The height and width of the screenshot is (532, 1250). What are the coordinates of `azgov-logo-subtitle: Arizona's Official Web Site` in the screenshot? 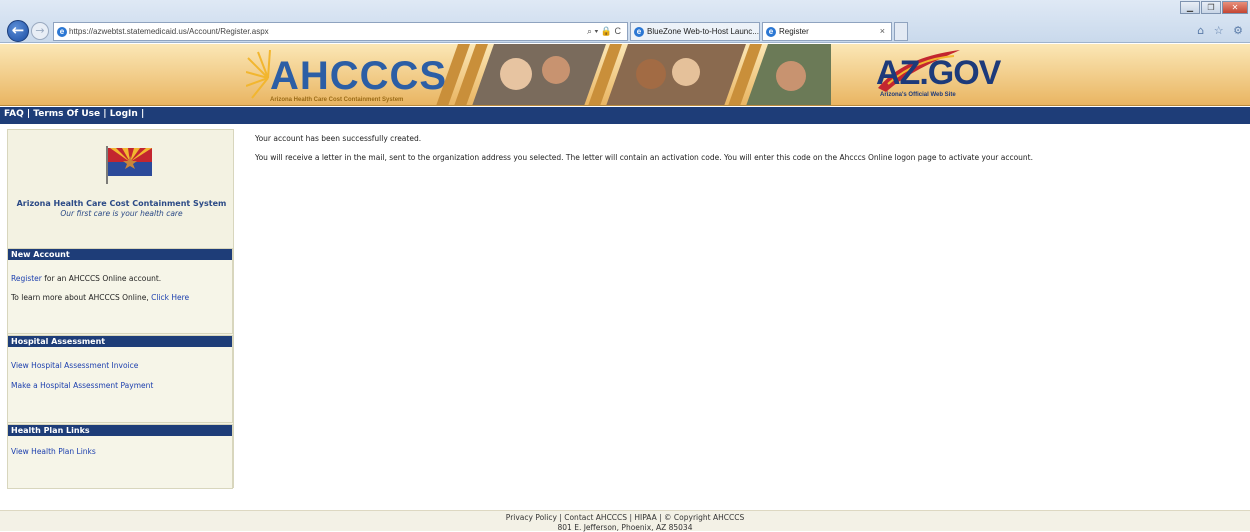 It's located at (918, 95).